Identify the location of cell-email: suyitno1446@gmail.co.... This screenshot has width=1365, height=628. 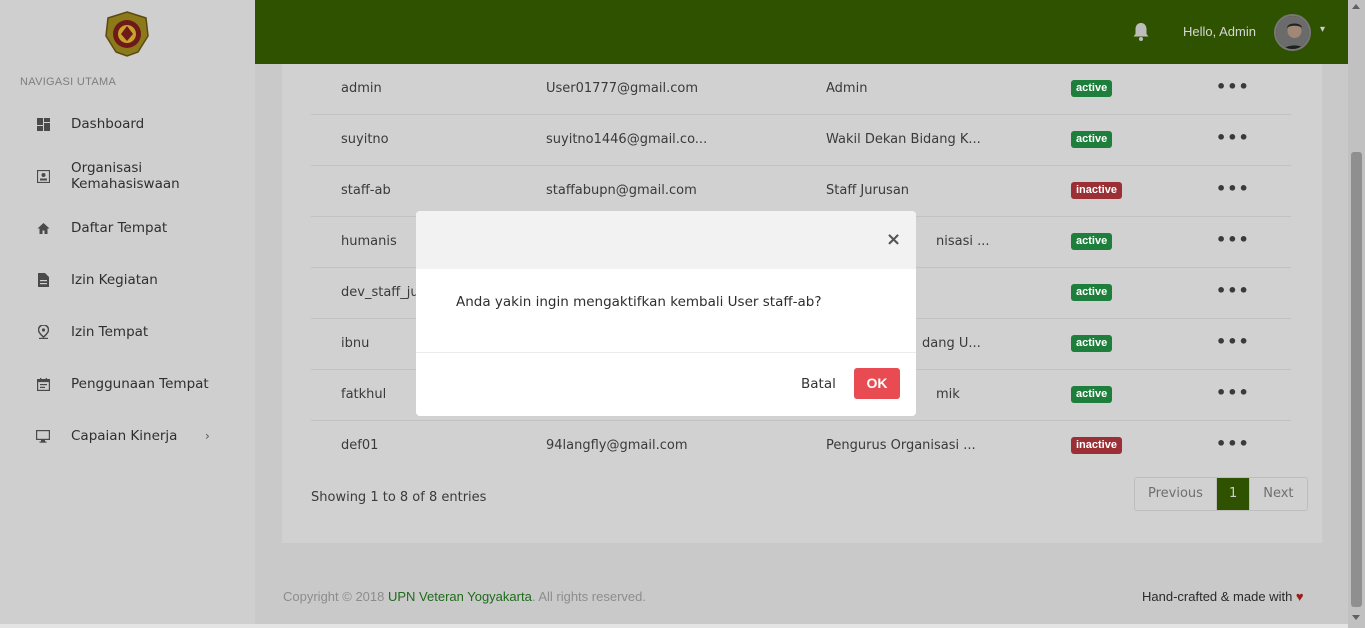
(627, 139).